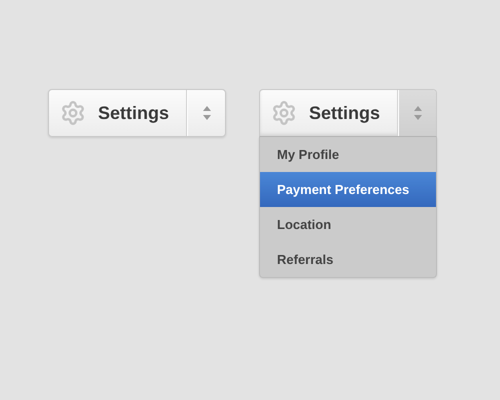 The image size is (500, 400). What do you see at coordinates (348, 224) in the screenshot?
I see `menu-item: Location` at bounding box center [348, 224].